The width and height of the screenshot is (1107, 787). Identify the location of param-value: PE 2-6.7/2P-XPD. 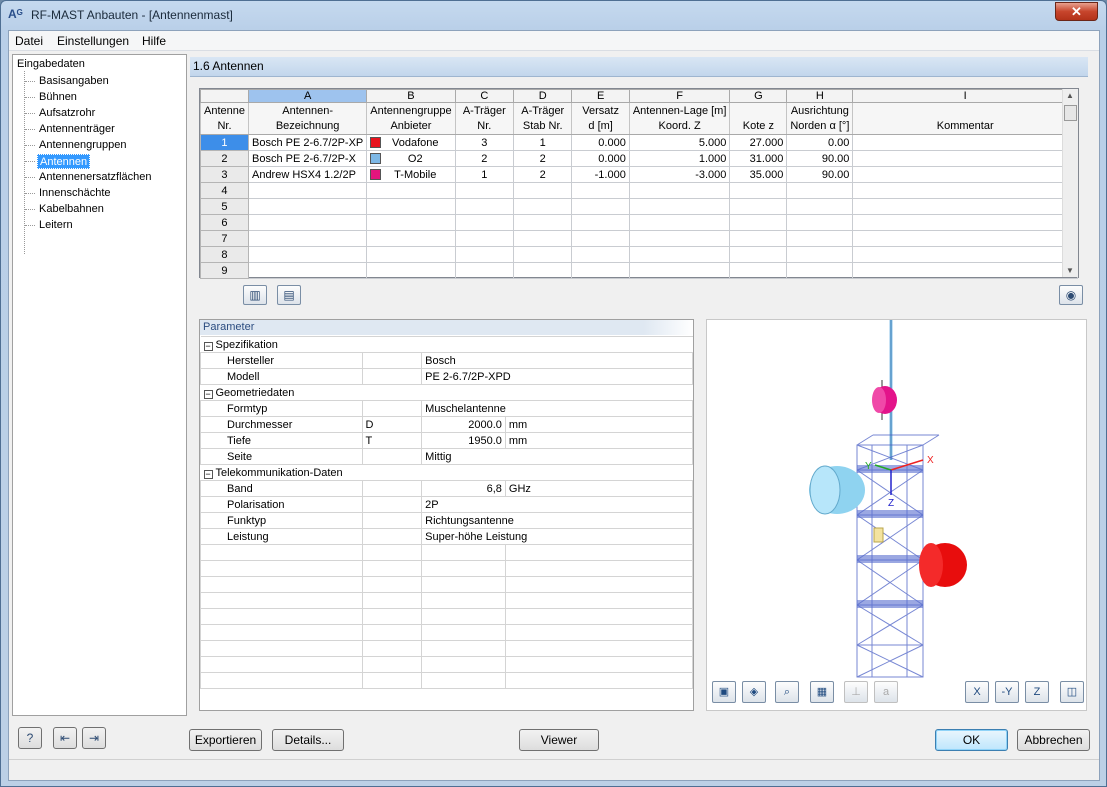
(557, 376).